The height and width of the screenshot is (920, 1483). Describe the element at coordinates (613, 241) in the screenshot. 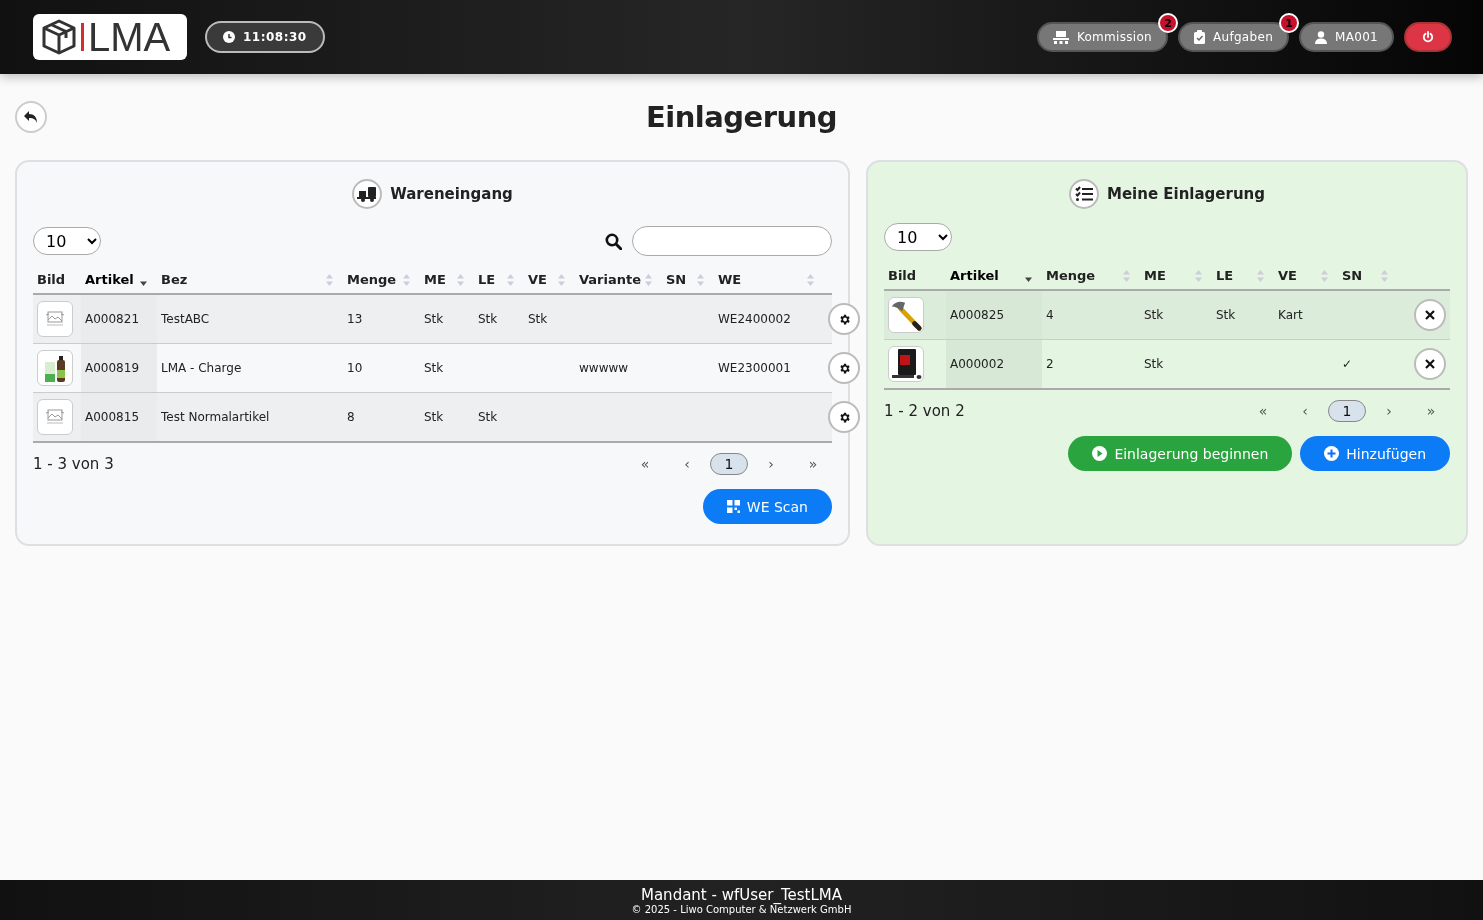

I see `search-icon` at that location.